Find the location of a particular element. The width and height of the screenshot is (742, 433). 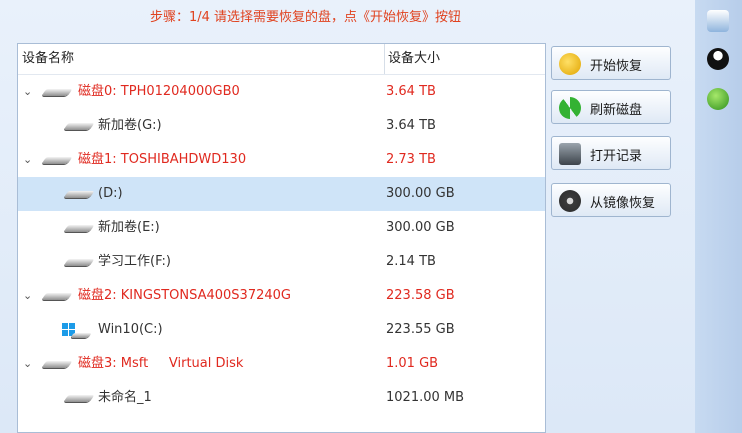

device-name: (D:) is located at coordinates (110, 193).